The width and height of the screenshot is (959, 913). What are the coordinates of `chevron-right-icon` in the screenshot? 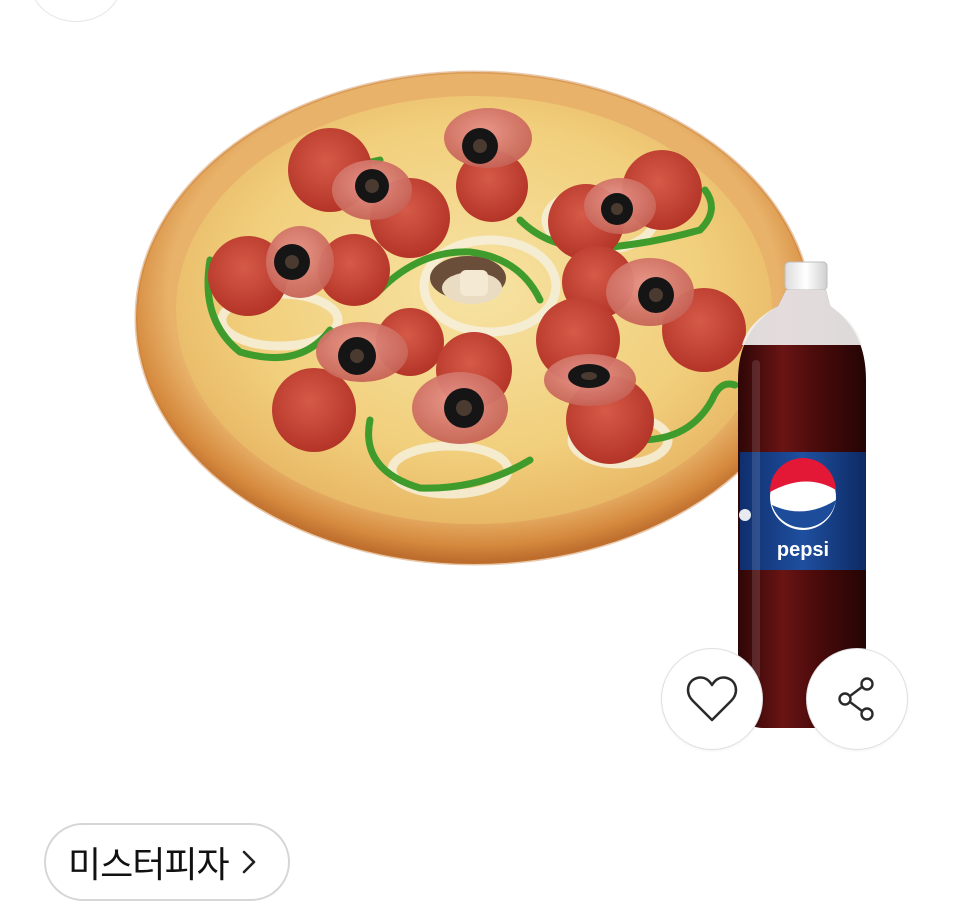 It's located at (249, 862).